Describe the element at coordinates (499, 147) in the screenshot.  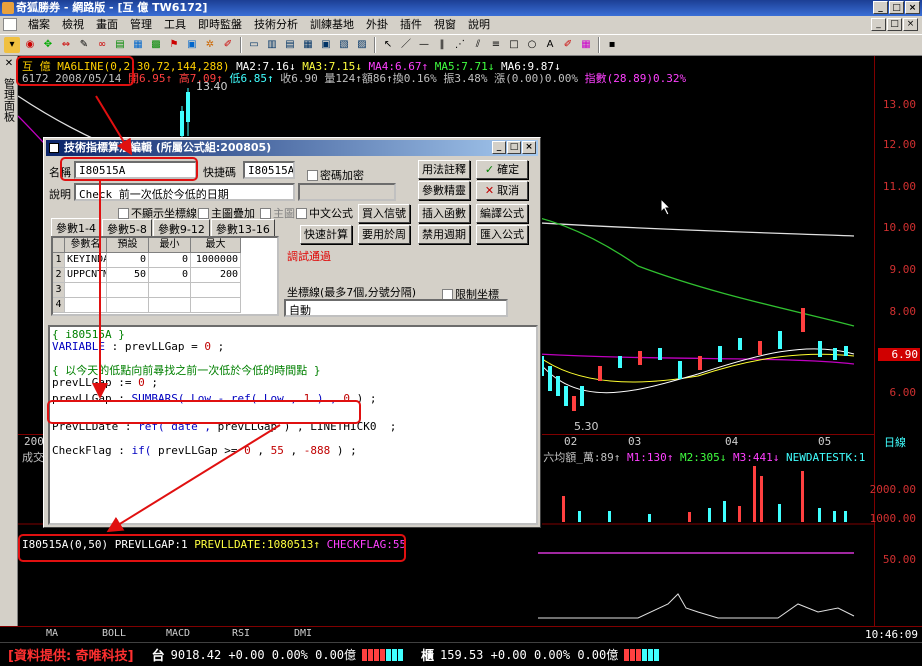
I see `dialog-minimize-button: _` at that location.